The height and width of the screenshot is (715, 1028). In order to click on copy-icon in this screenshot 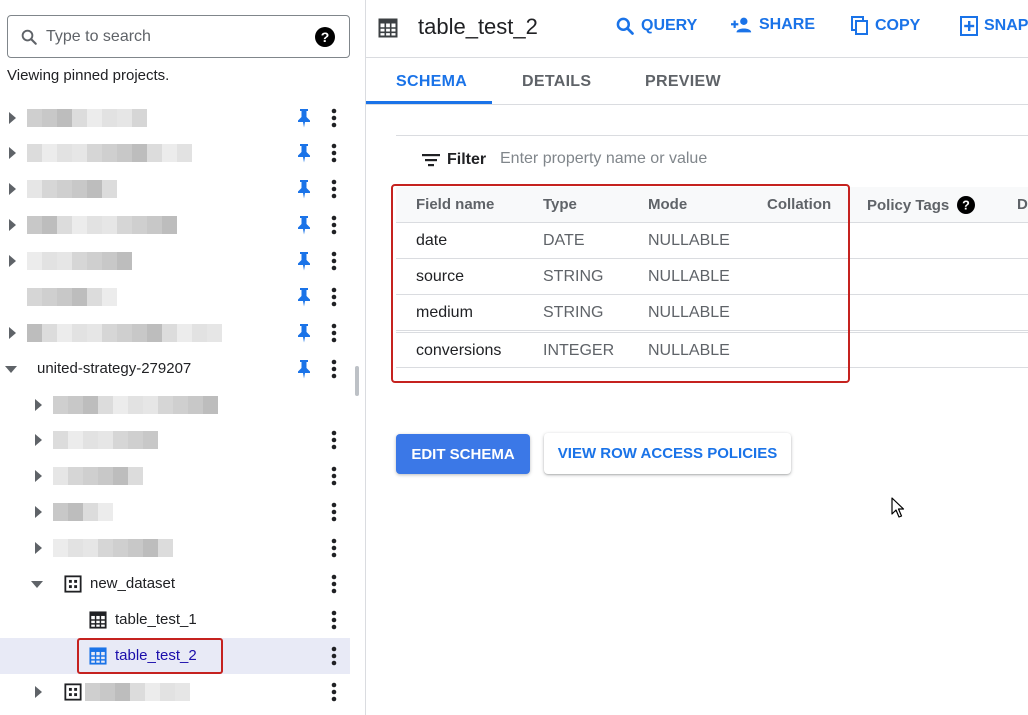, I will do `click(859, 25)`.